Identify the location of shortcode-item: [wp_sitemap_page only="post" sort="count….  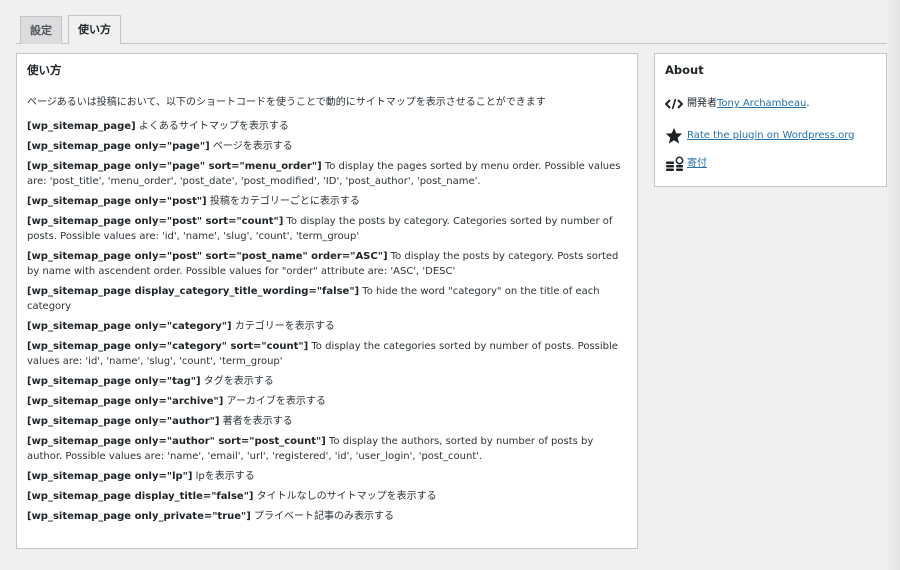
(327, 229).